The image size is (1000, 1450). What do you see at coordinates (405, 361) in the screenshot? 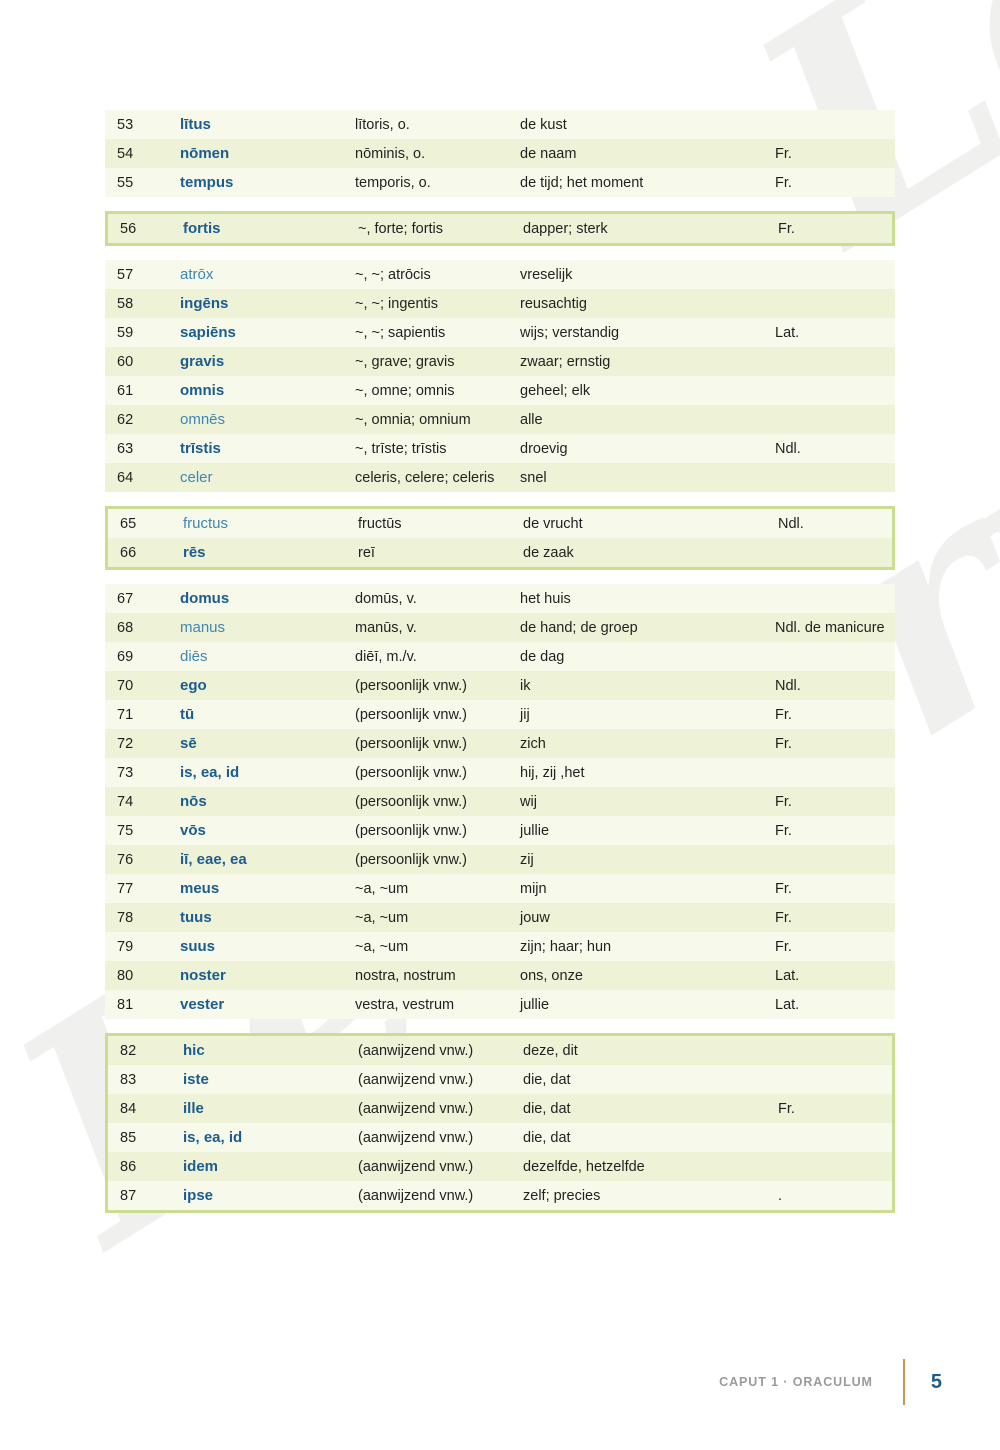
I see `latin-forms: ~, grave; gravis` at bounding box center [405, 361].